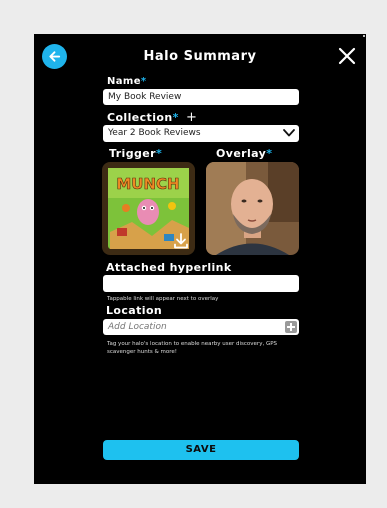 The height and width of the screenshot is (508, 387). I want to click on name-label-text: Name, so click(124, 81).